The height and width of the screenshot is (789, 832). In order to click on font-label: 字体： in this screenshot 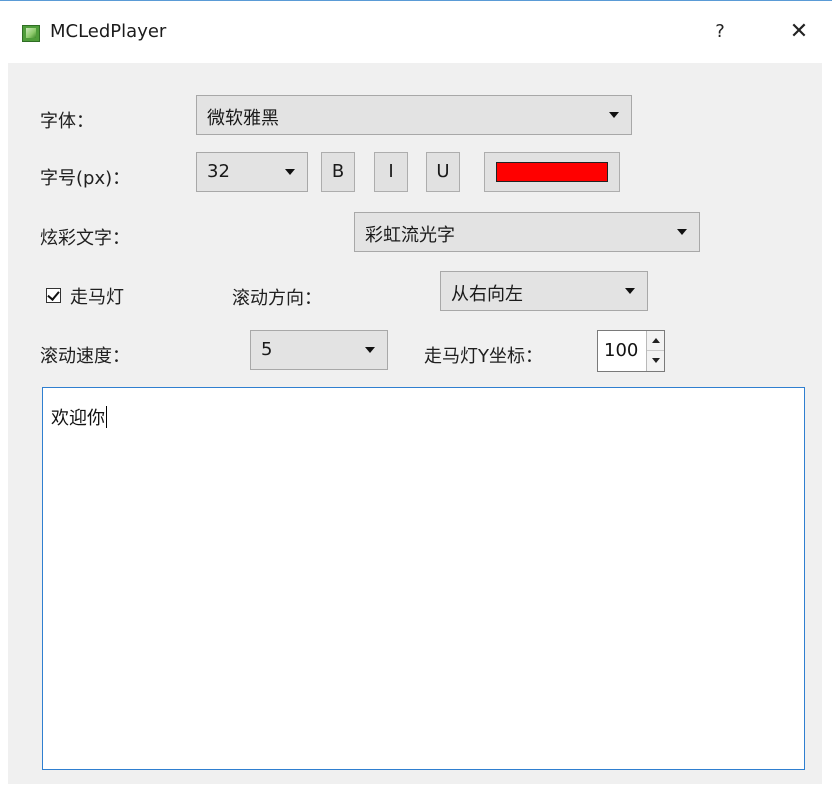, I will do `click(67, 121)`.